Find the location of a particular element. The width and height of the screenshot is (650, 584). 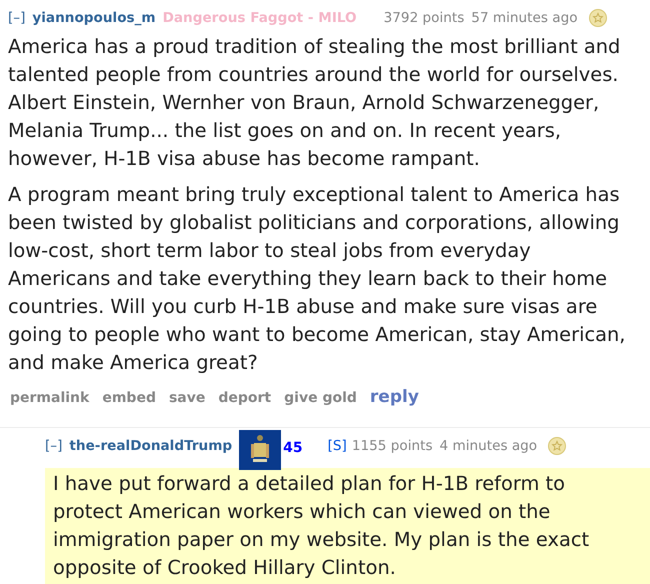

flair-number: 45 is located at coordinates (293, 448).